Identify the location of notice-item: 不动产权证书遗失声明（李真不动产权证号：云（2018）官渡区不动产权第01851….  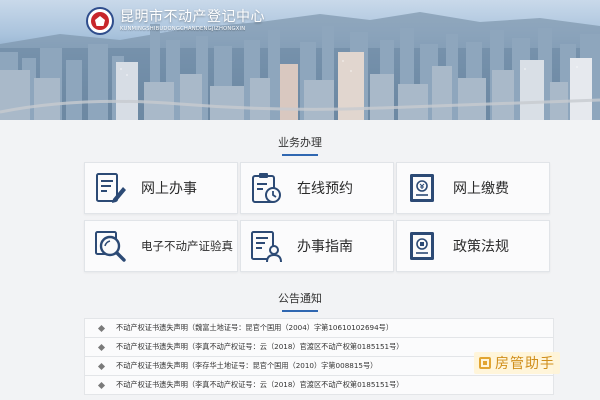
(319, 385).